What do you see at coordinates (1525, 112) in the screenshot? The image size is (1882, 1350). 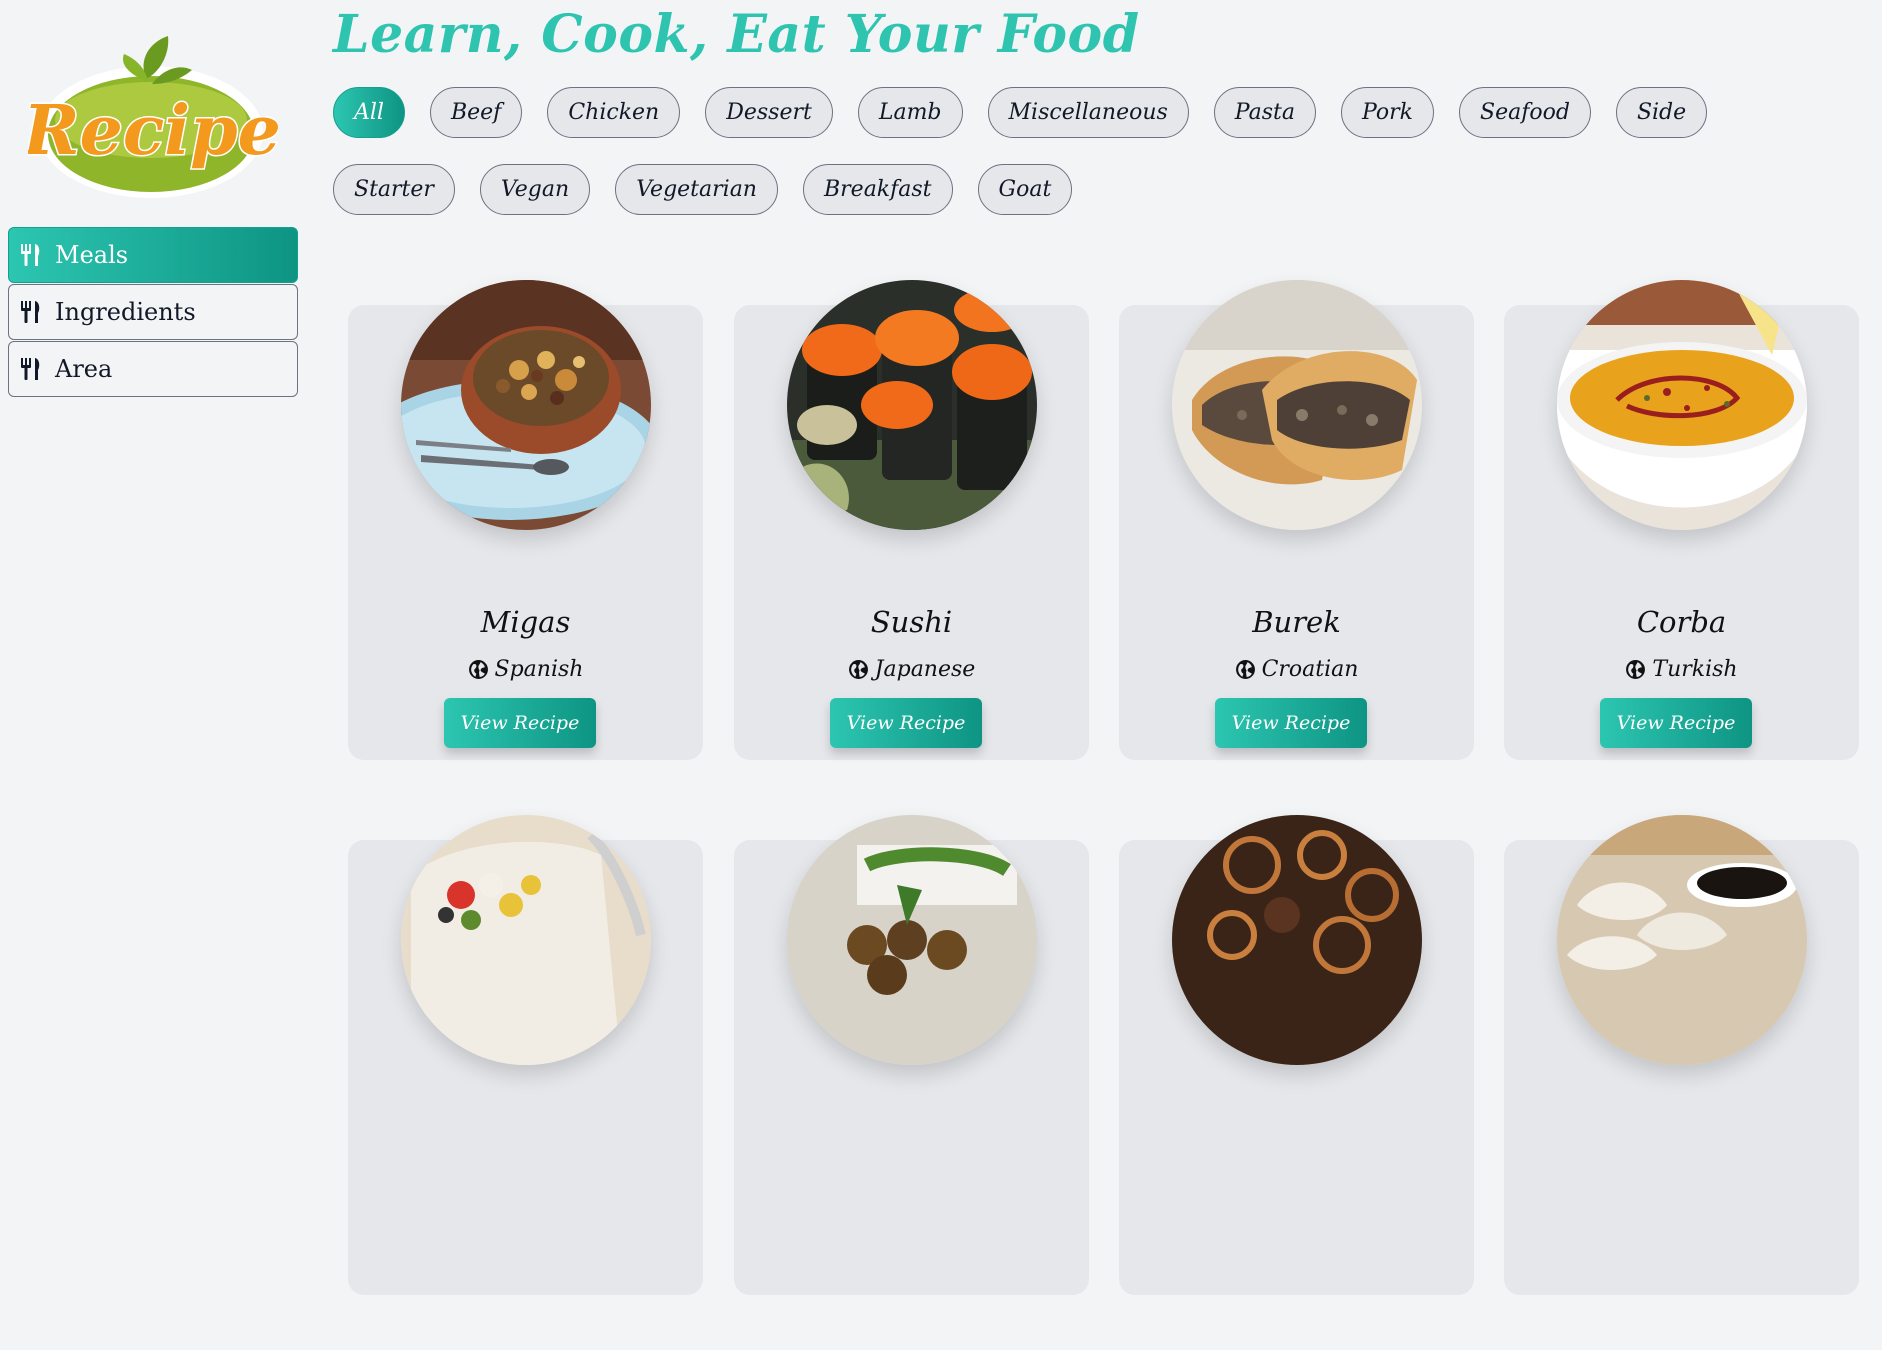 I see `filter-chip-seafood: Seafood` at bounding box center [1525, 112].